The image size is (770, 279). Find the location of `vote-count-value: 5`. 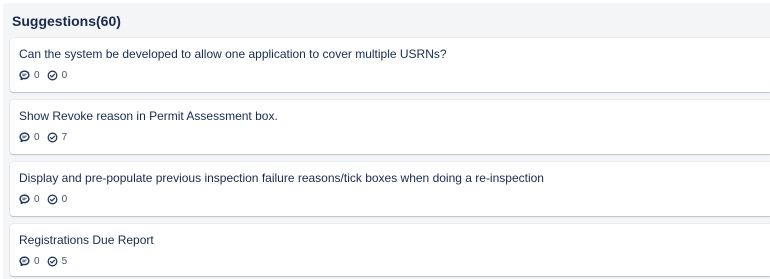

vote-count-value: 5 is located at coordinates (64, 261).